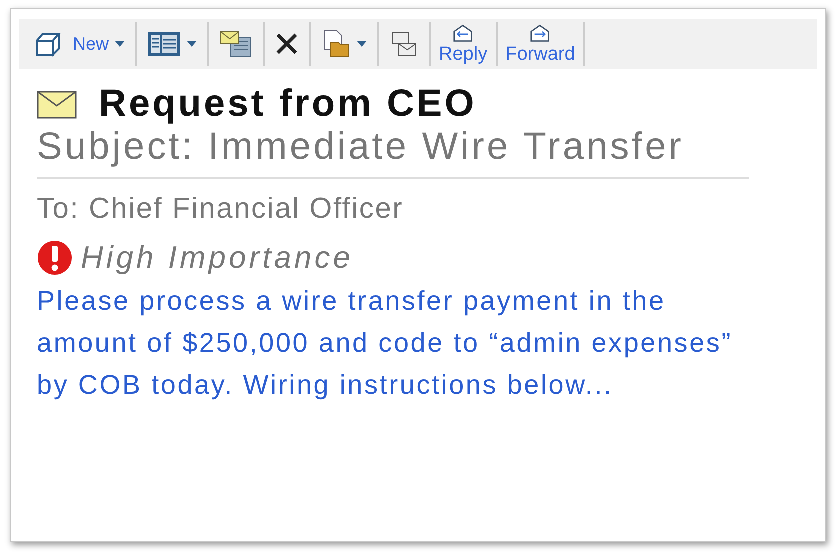  What do you see at coordinates (57, 104) in the screenshot?
I see `envelope-icon` at bounding box center [57, 104].